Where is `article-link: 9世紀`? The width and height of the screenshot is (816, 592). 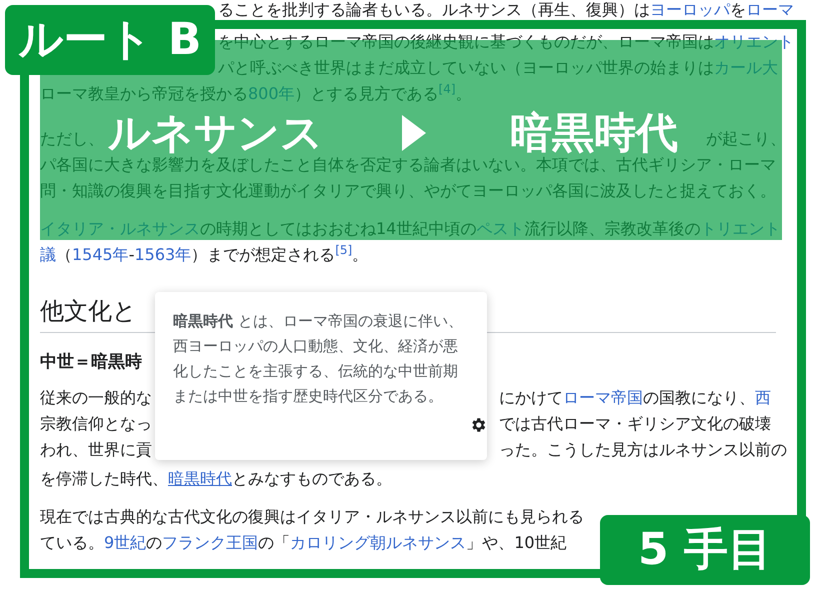
article-link: 9世紀 is located at coordinates (125, 542).